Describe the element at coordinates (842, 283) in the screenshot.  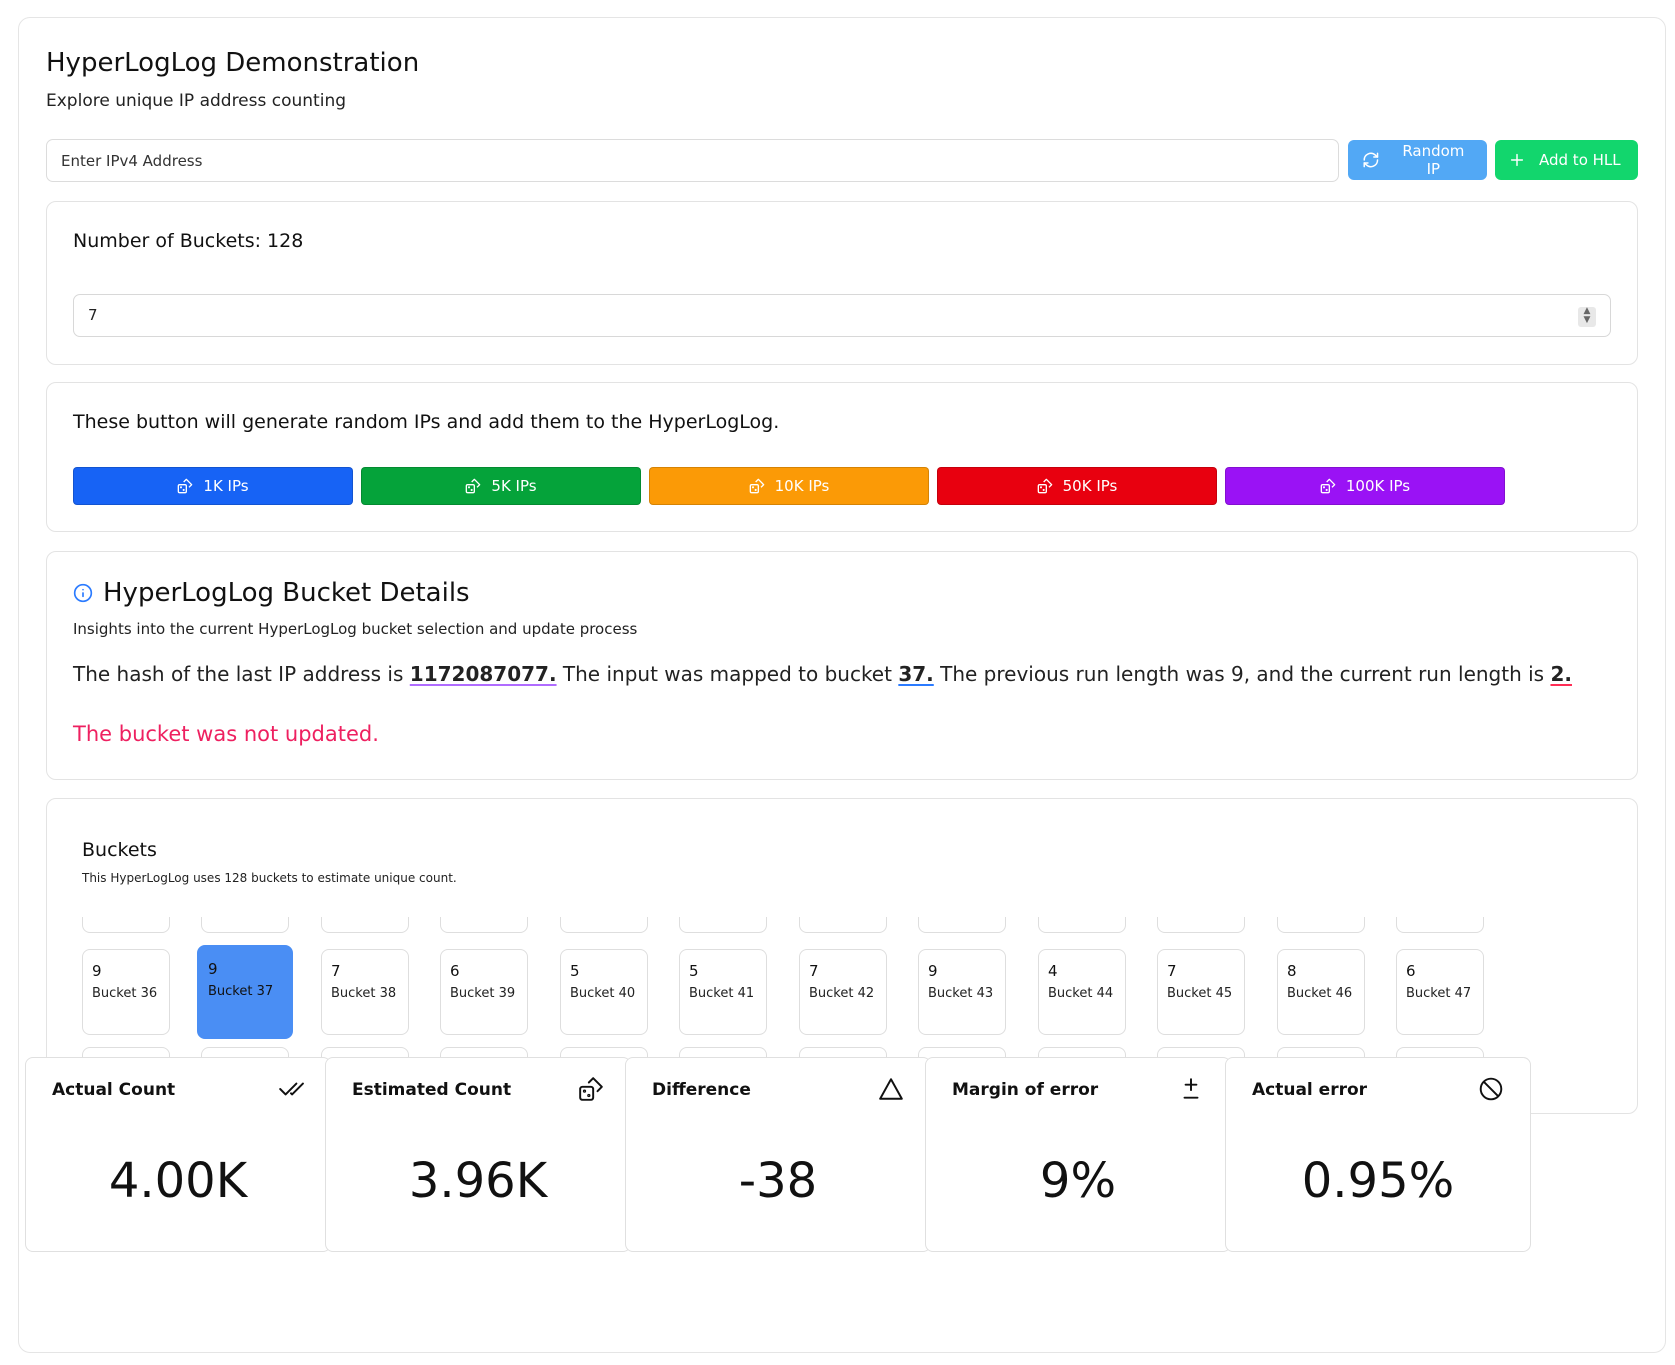
I see `bucket-count-card: Number of Buckets: 128 7 ▲ ▼` at that location.